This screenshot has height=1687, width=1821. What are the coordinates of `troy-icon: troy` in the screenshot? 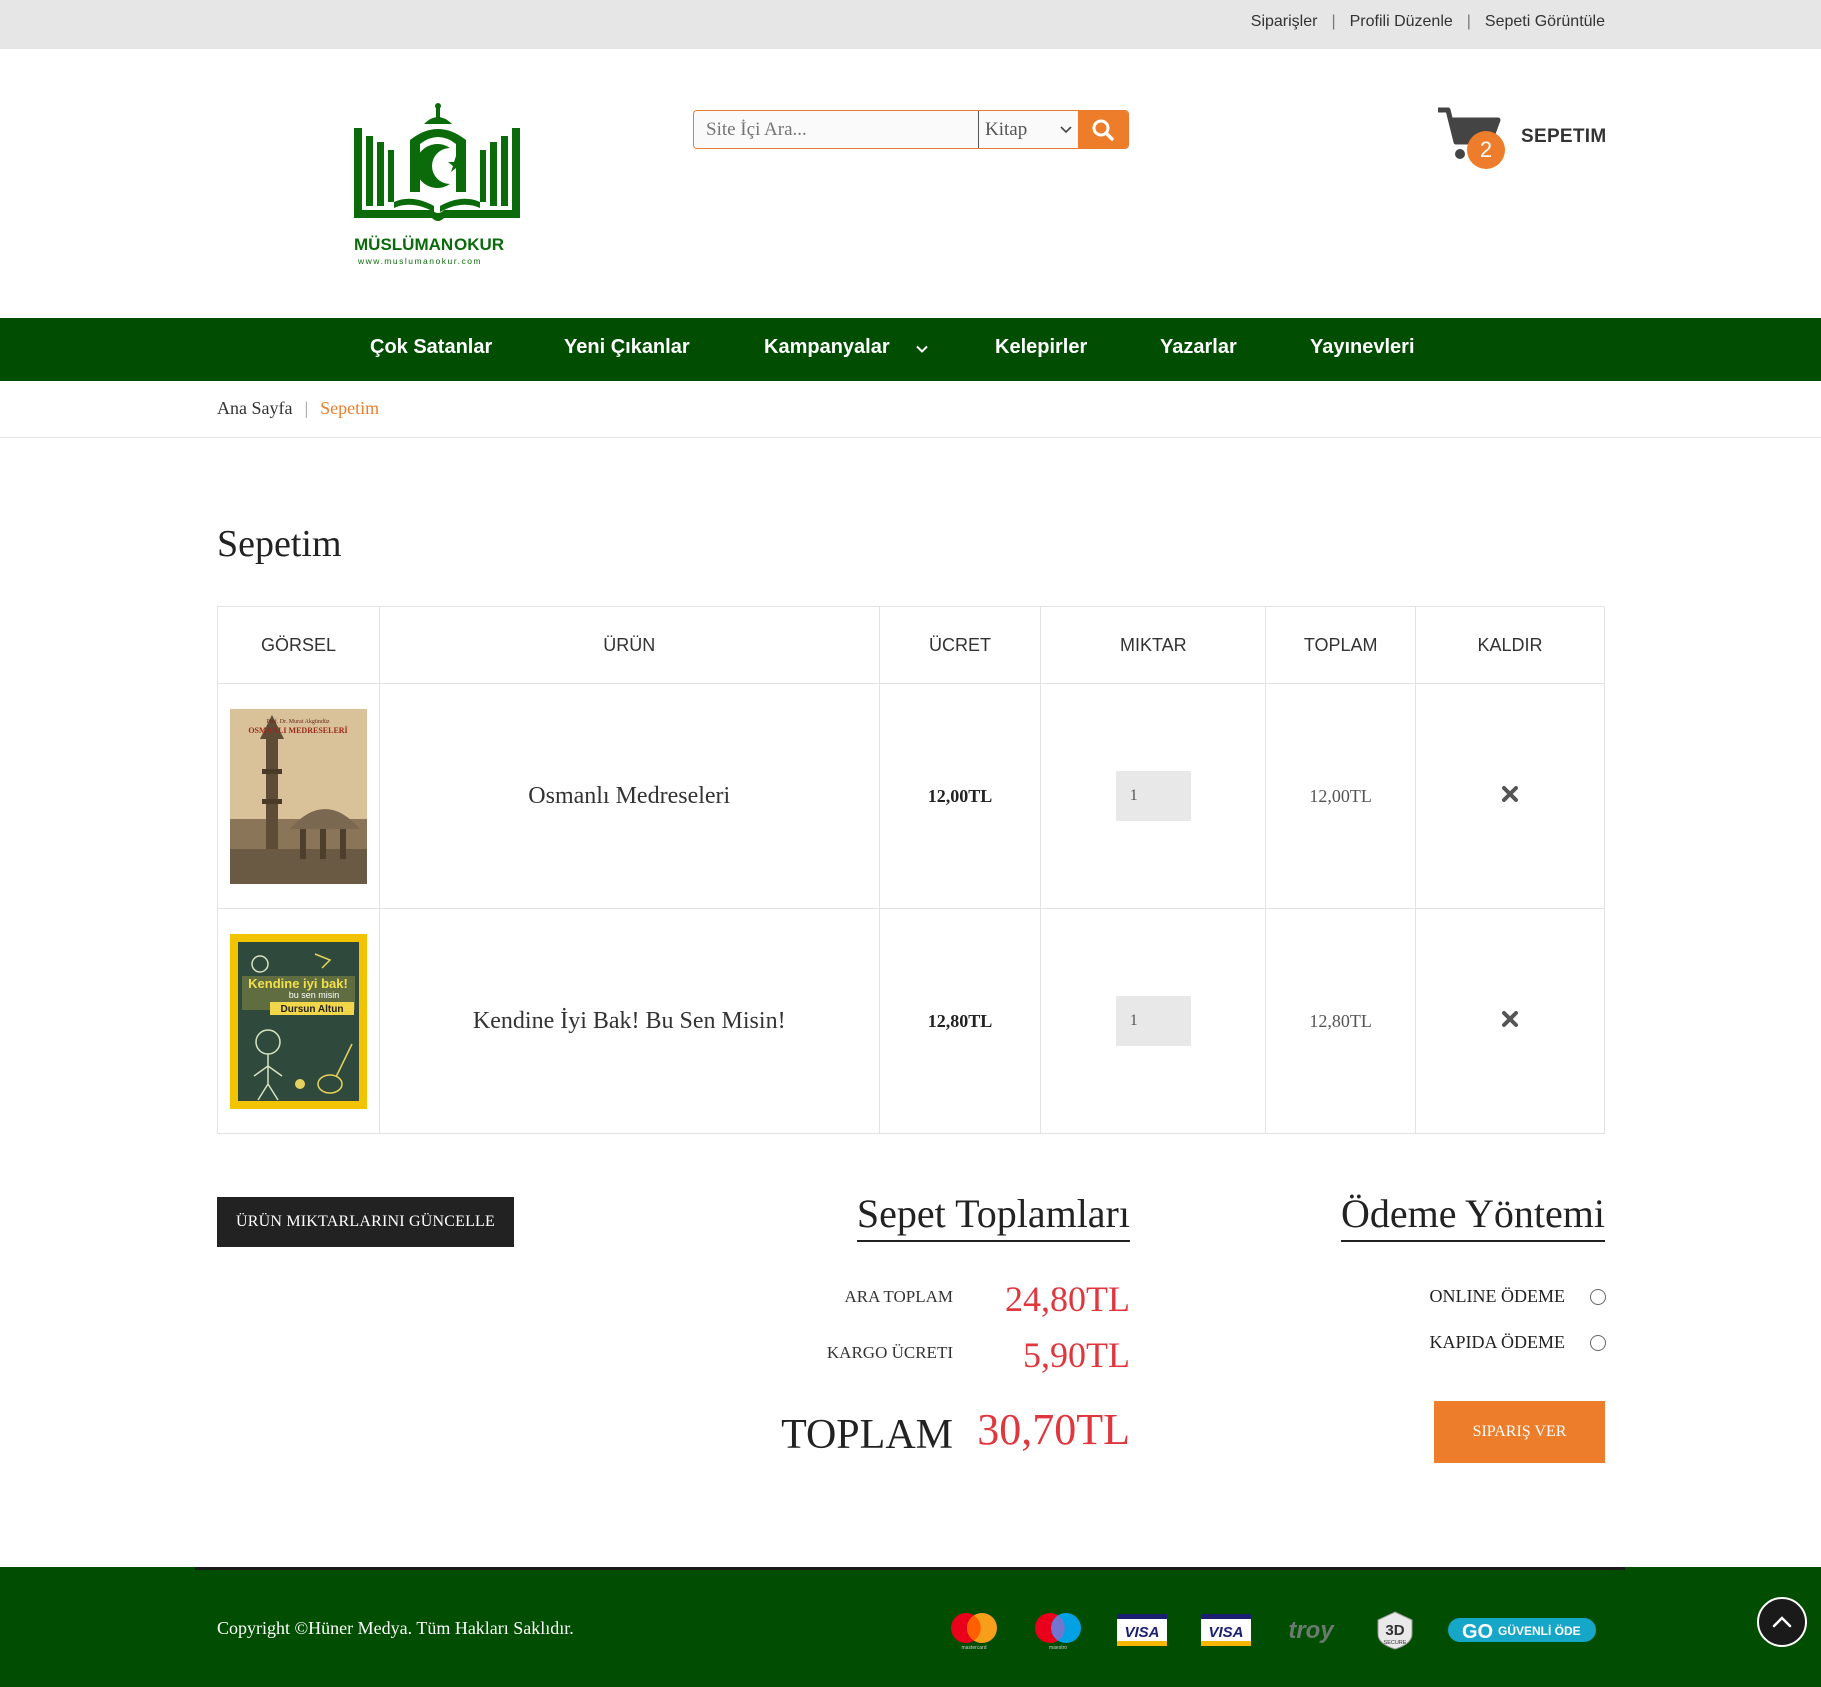 It's located at (1311, 1630).